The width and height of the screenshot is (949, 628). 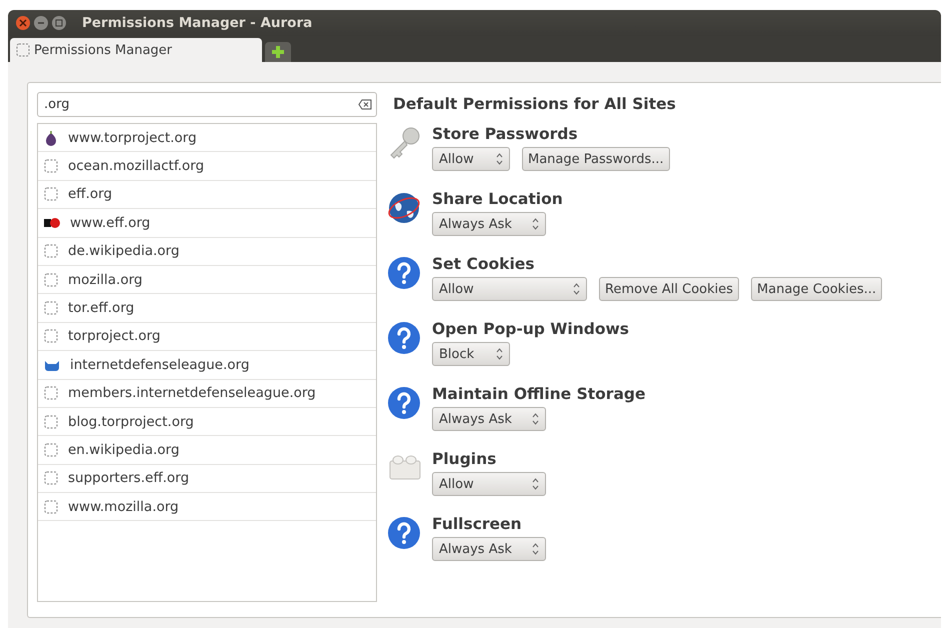 I want to click on new-tab-button, so click(x=278, y=52).